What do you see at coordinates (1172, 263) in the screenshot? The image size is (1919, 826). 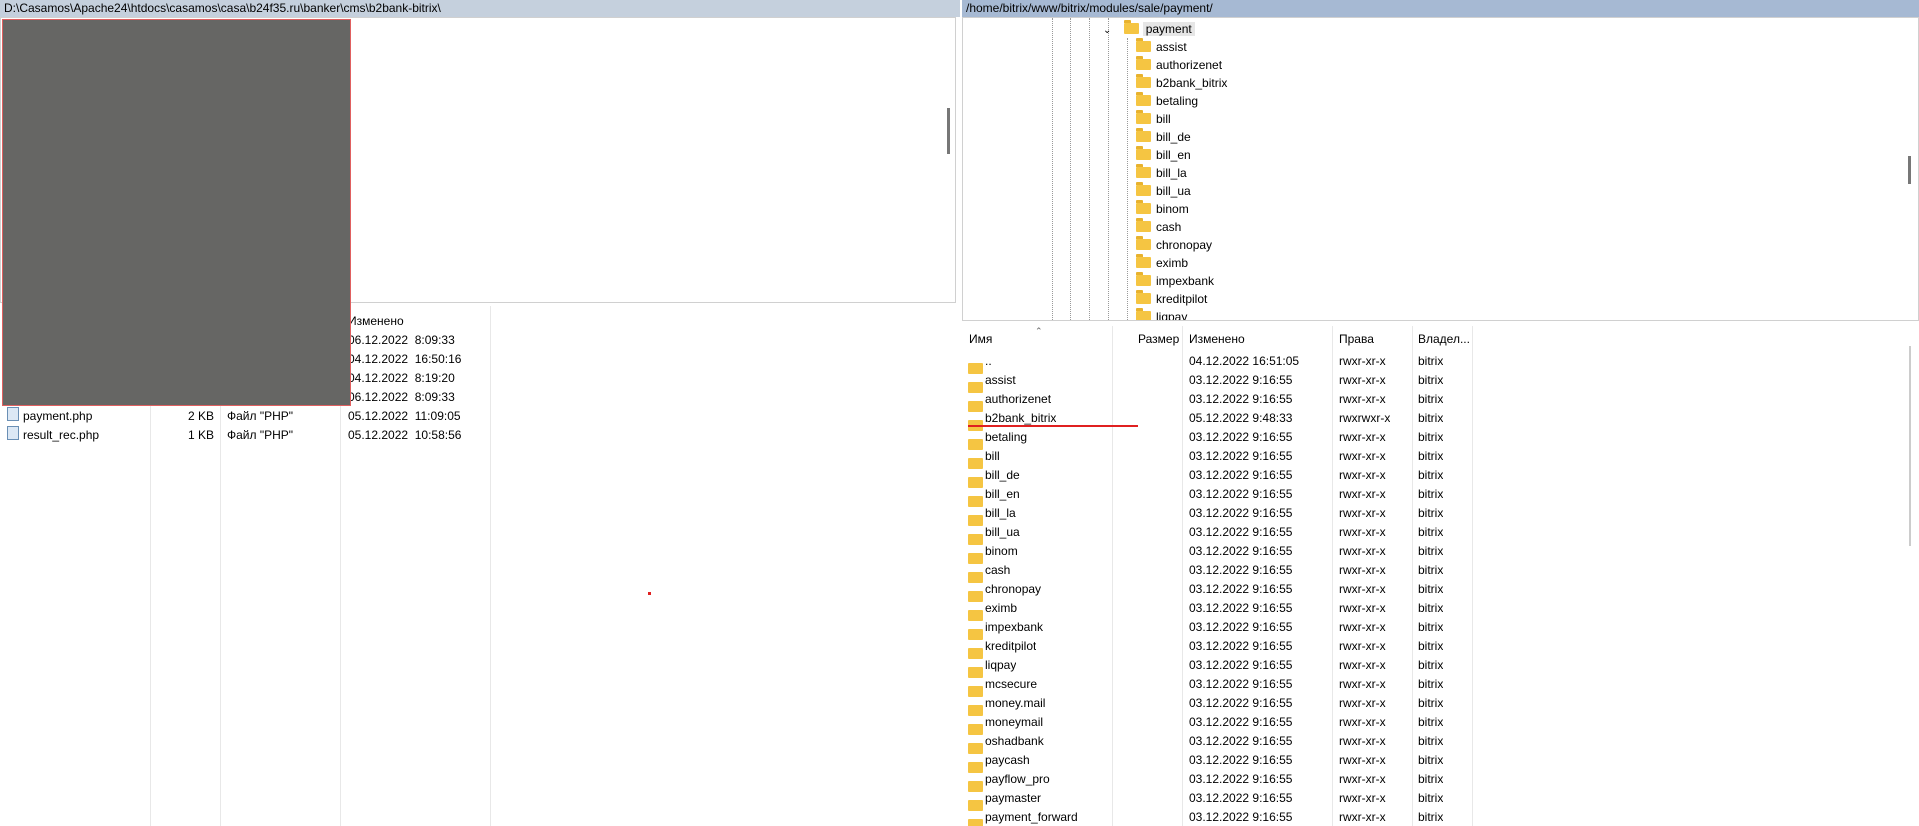 I see `tree-node-label: eximb` at bounding box center [1172, 263].